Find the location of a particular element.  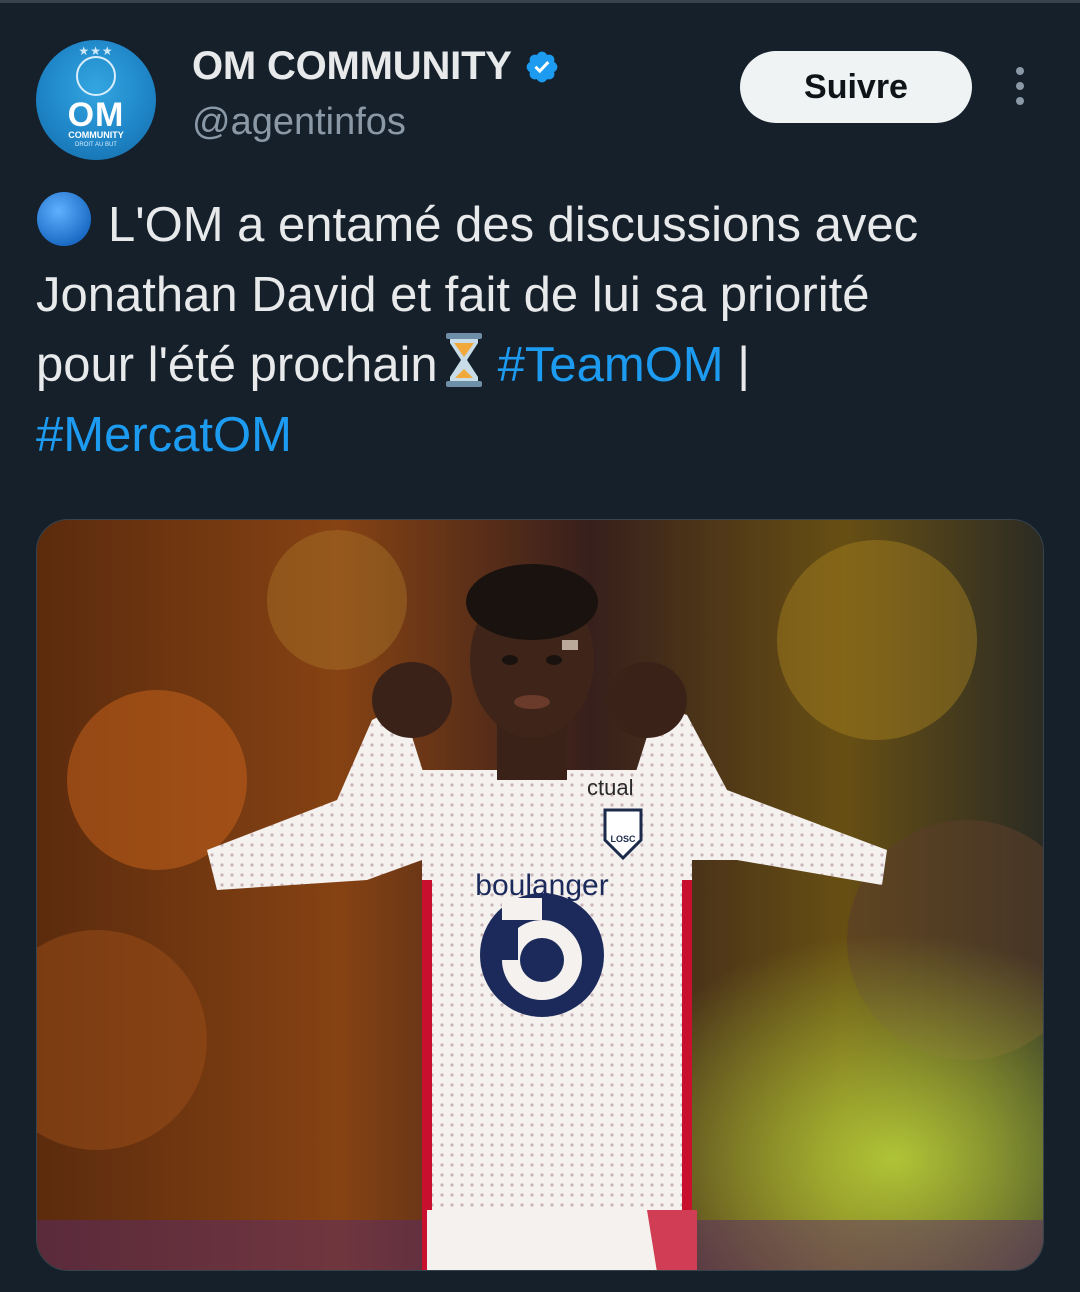

display-name: OM COMMUNITY is located at coordinates (352, 66).